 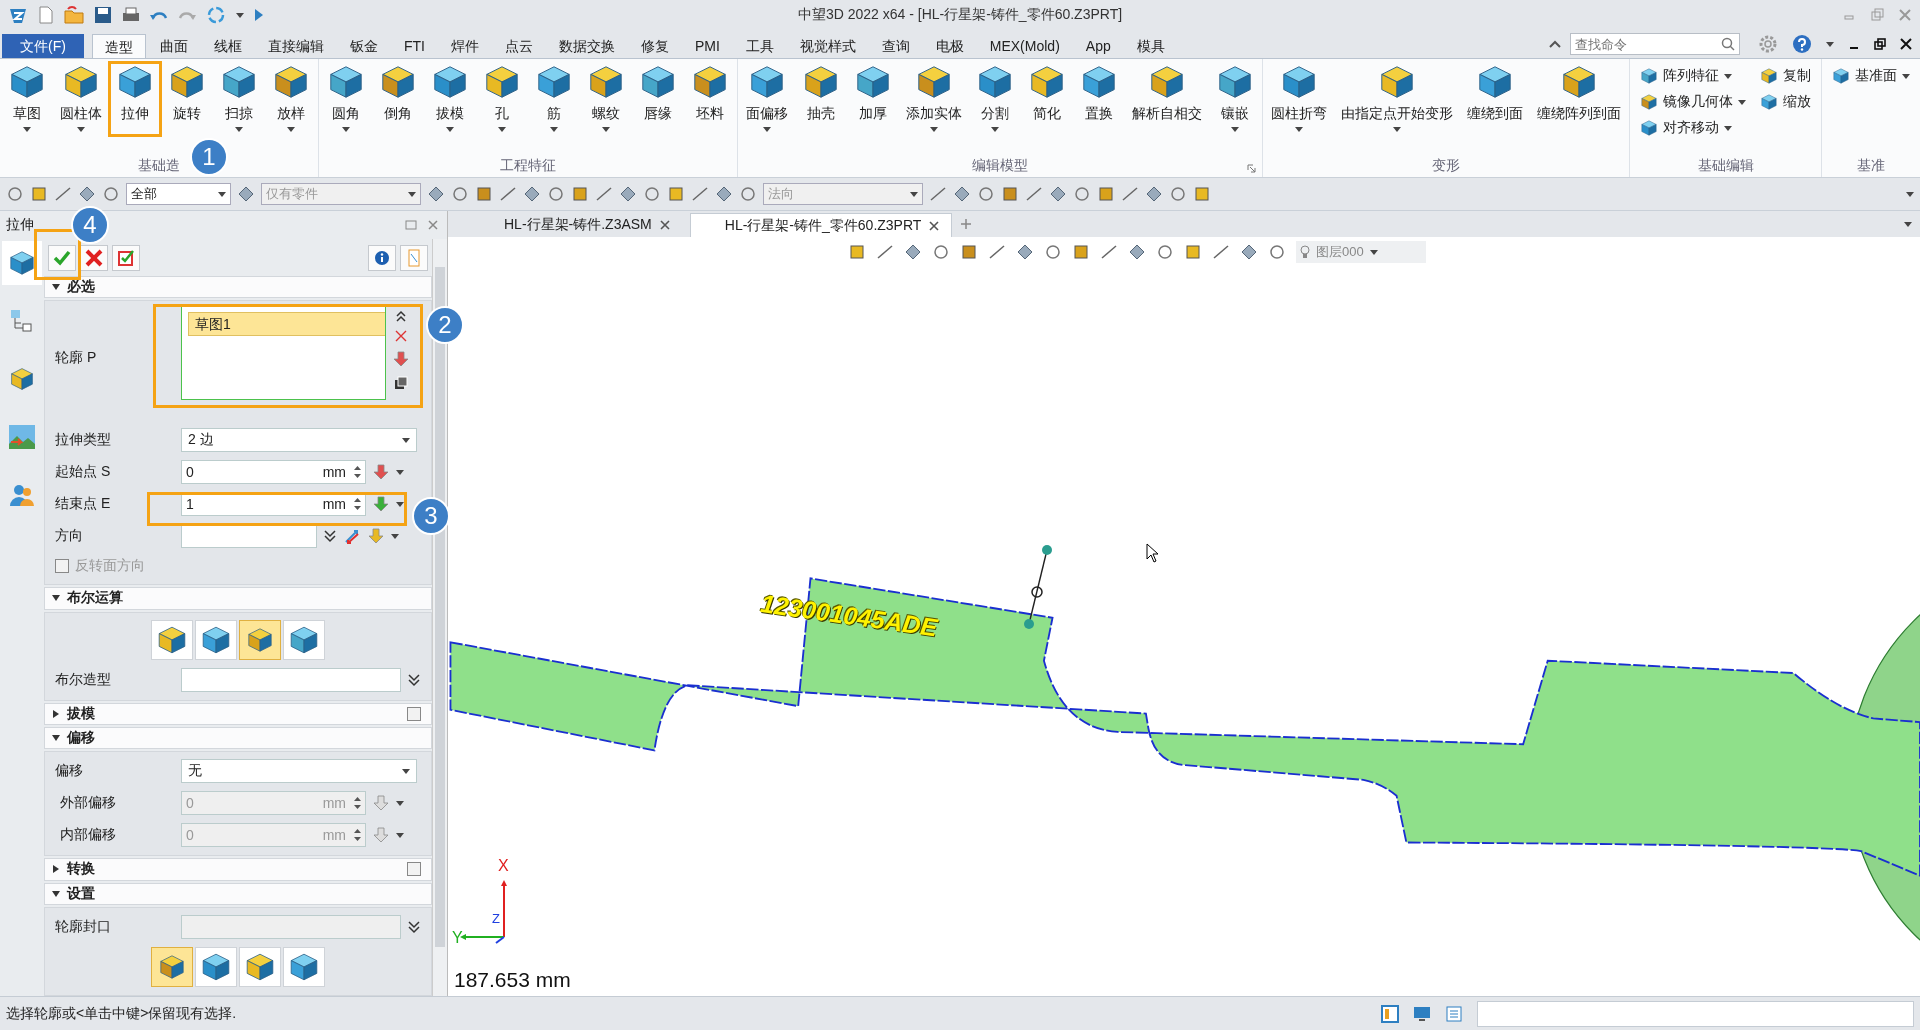 What do you see at coordinates (1251, 168) in the screenshot?
I see `dialog-launcher-icon` at bounding box center [1251, 168].